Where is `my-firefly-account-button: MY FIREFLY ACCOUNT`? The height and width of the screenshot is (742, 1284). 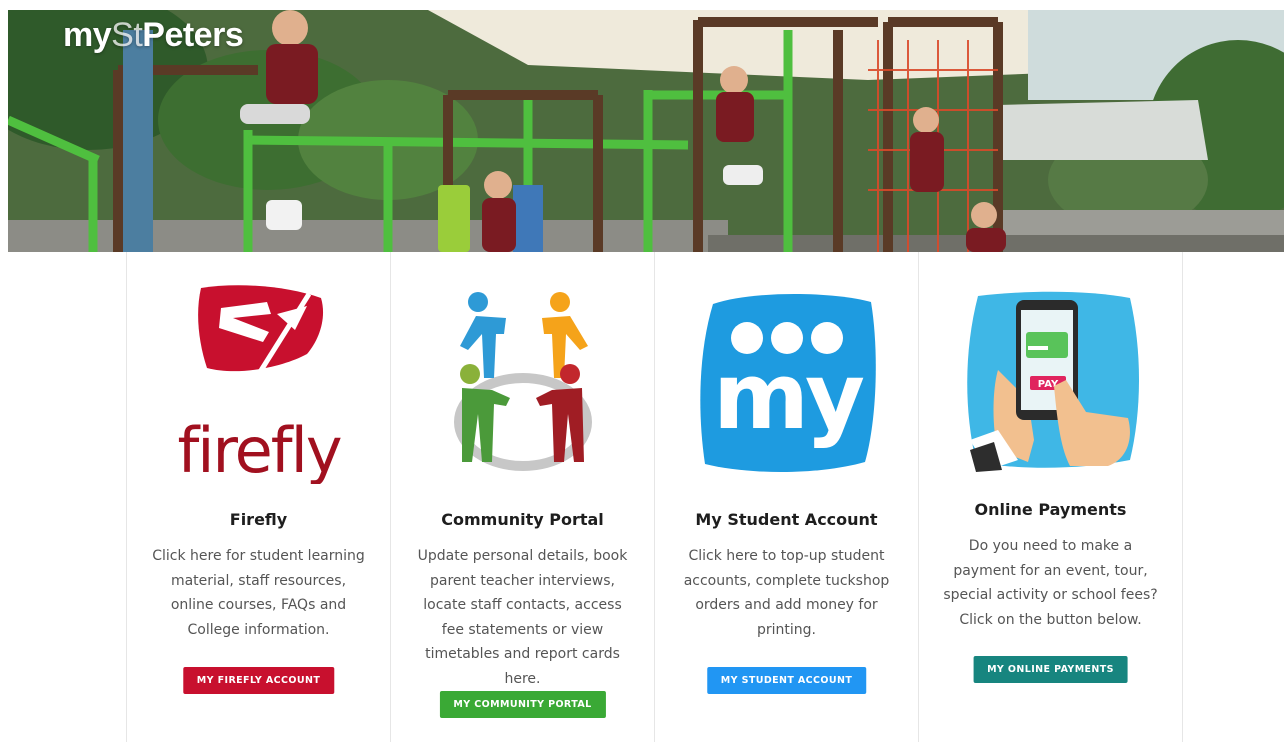 my-firefly-account-button: MY FIREFLY ACCOUNT is located at coordinates (258, 680).